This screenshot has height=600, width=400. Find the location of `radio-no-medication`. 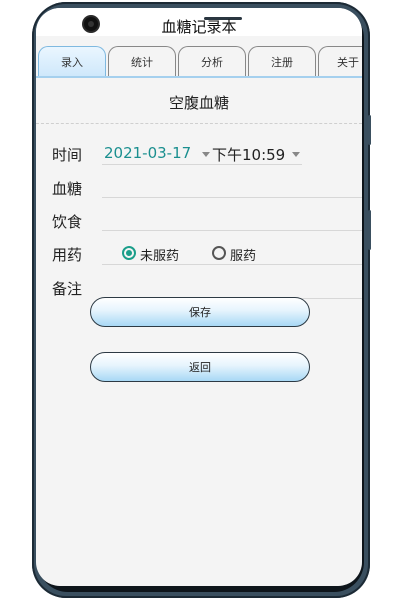

radio-no-medication is located at coordinates (129, 253).